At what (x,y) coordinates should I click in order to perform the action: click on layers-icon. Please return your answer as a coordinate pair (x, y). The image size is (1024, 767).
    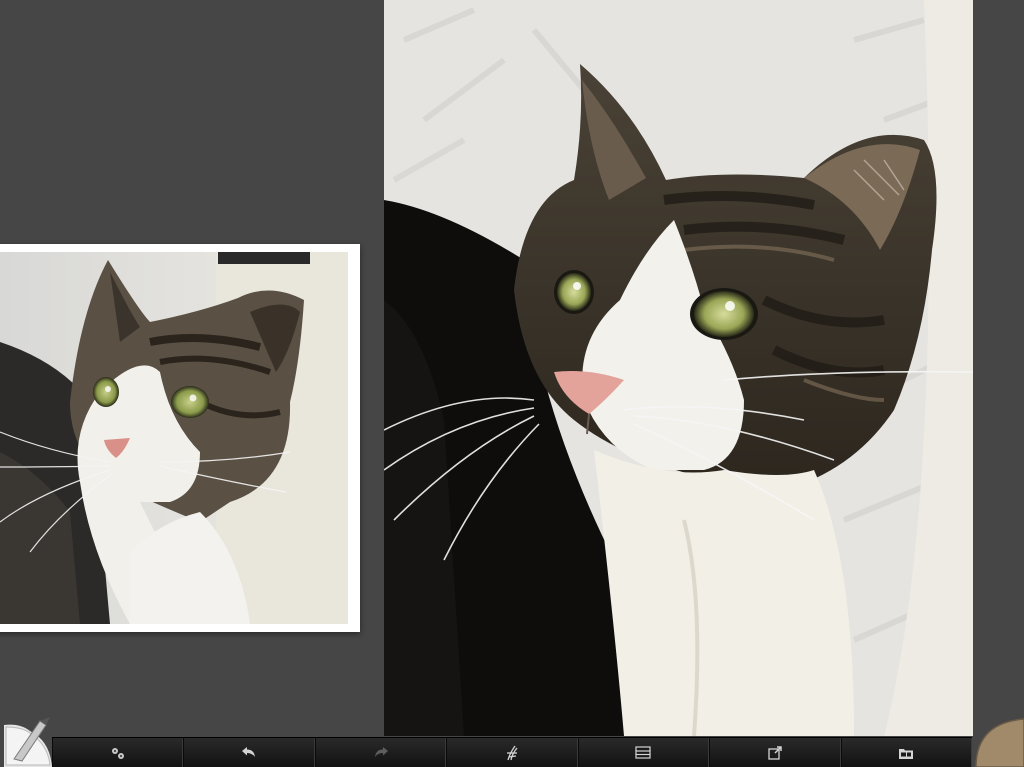
    Looking at the image, I should click on (643, 752).